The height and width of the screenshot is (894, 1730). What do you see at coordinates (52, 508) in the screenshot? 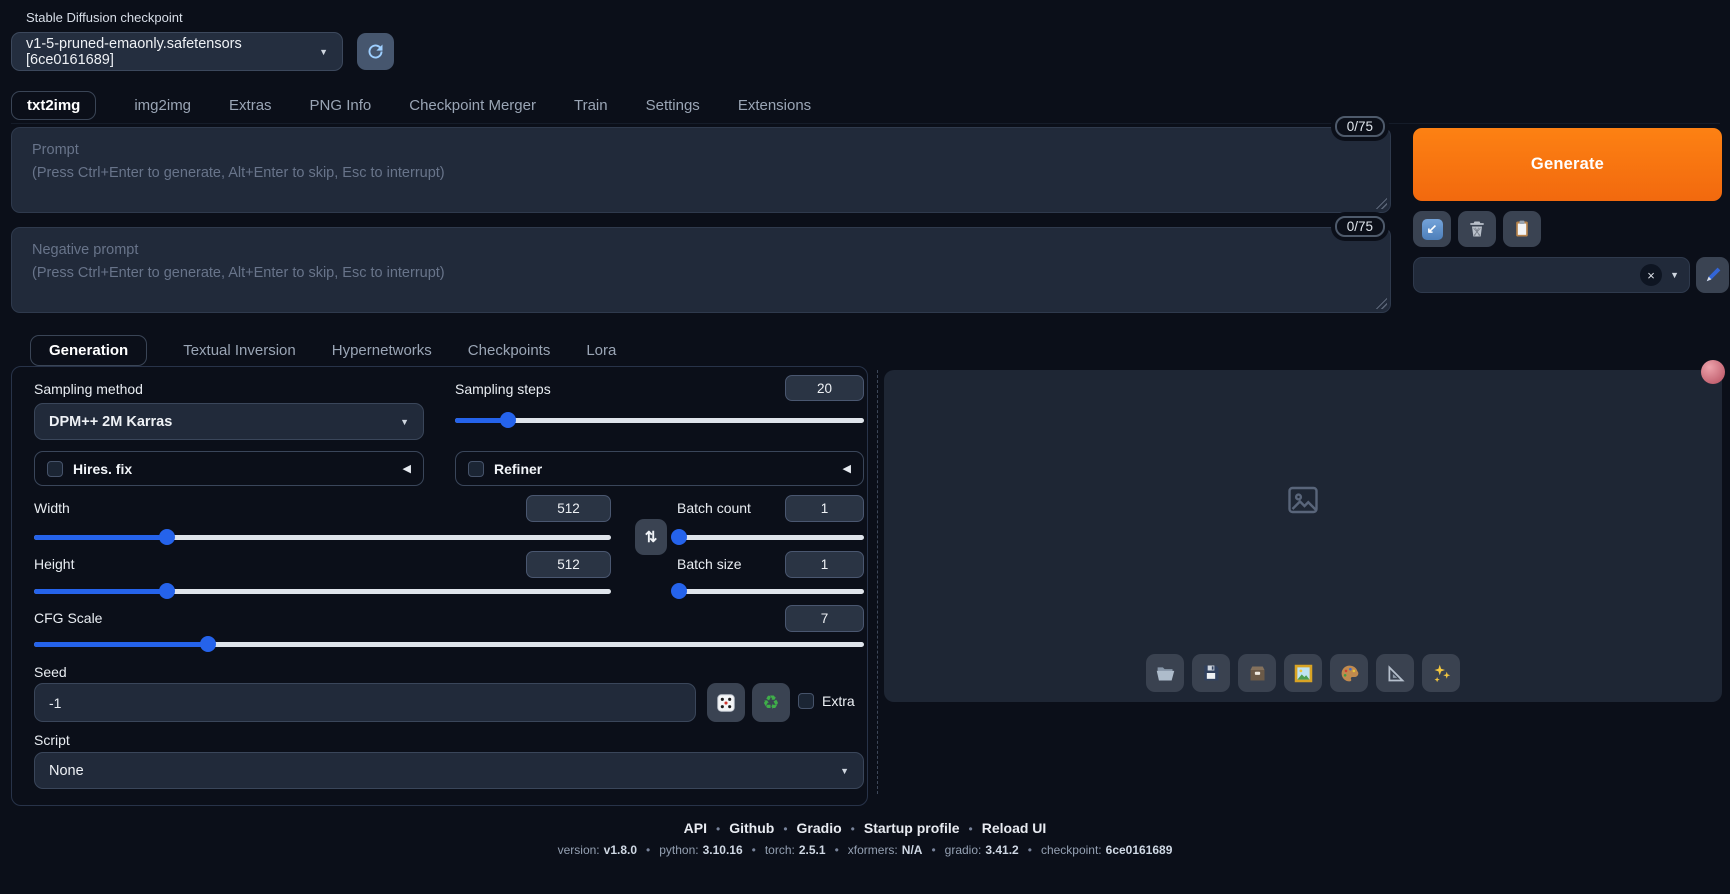
I see `width-label: Width` at bounding box center [52, 508].